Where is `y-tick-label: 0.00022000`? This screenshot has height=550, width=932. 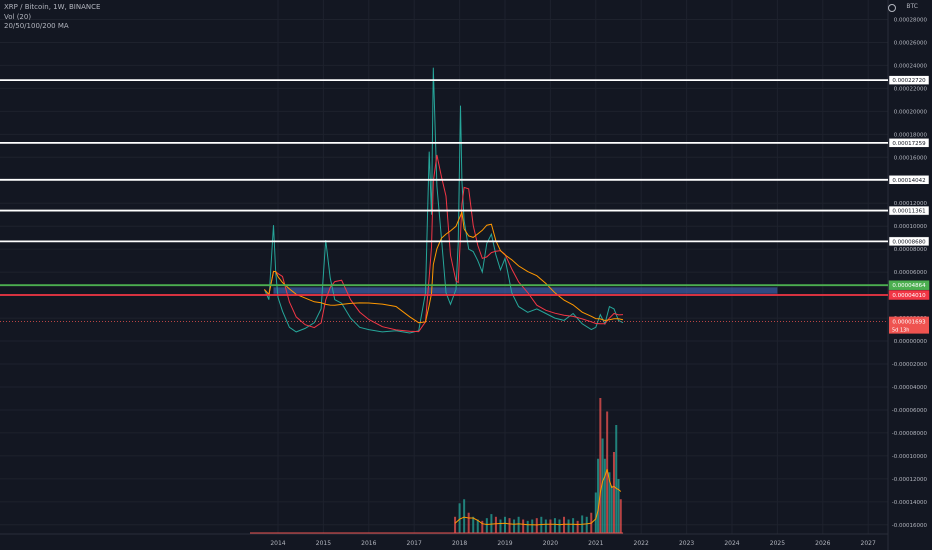 y-tick-label: 0.00022000 is located at coordinates (911, 89).